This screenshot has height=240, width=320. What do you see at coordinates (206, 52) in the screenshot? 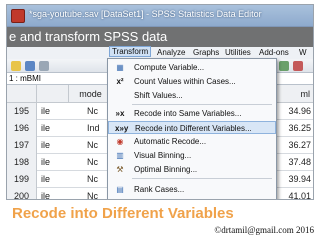
I see `menu-graphs: Graphs` at bounding box center [206, 52].